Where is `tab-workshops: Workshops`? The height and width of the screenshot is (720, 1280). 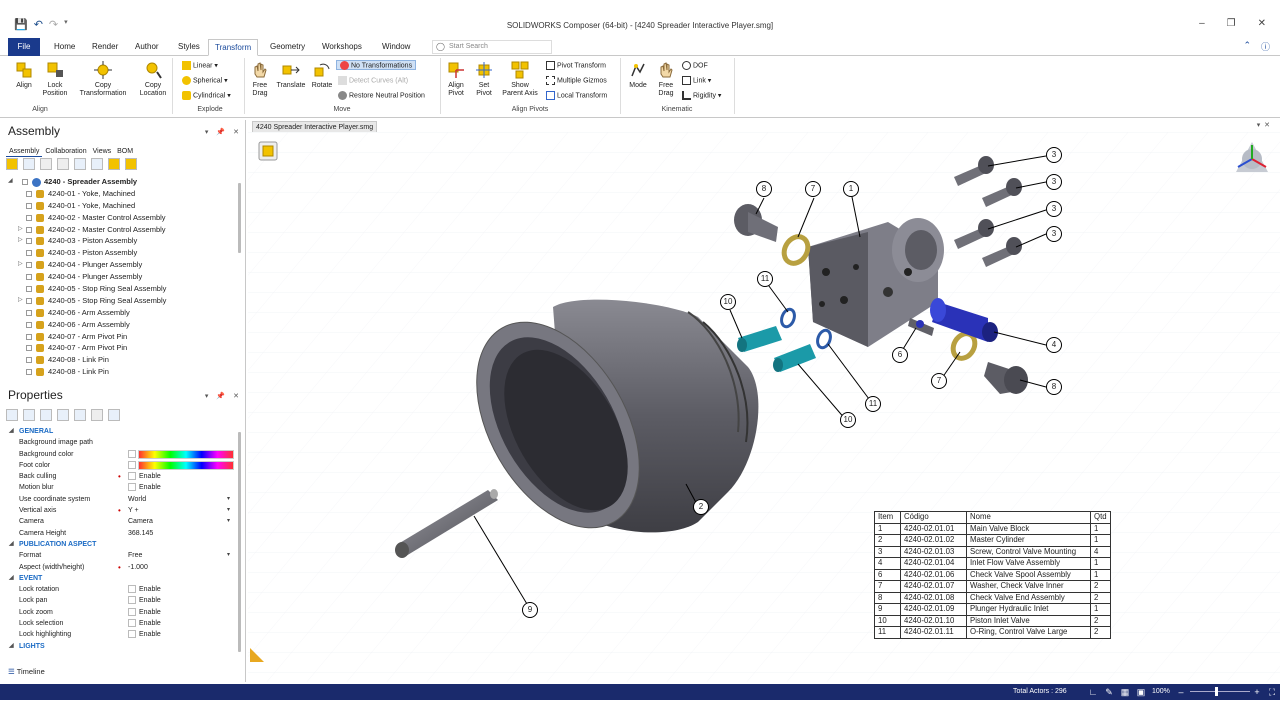 tab-workshops: Workshops is located at coordinates (342, 47).